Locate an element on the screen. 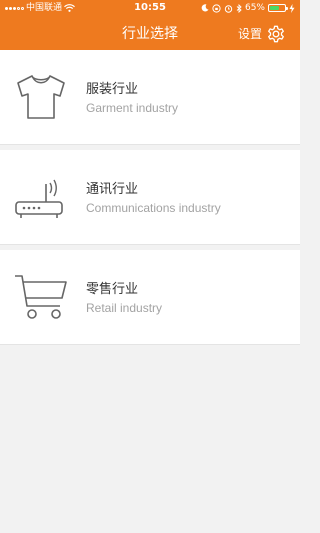  battery-icon is located at coordinates (278, 8).